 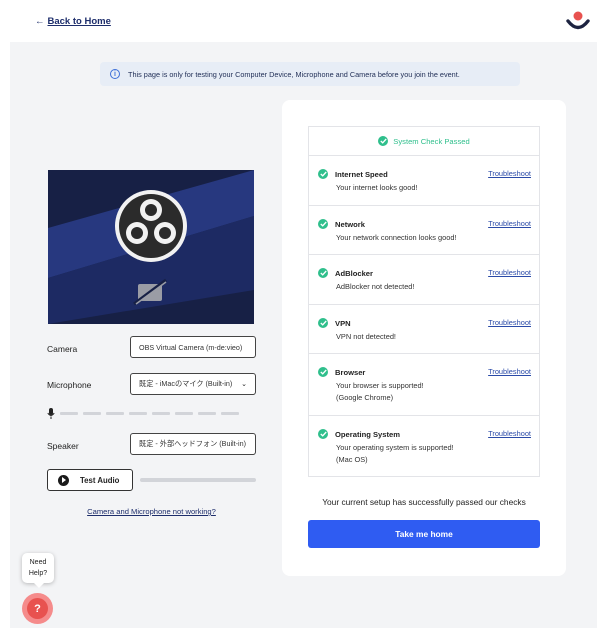 I want to click on check-item-description: VPN not detected!, so click(x=366, y=337).